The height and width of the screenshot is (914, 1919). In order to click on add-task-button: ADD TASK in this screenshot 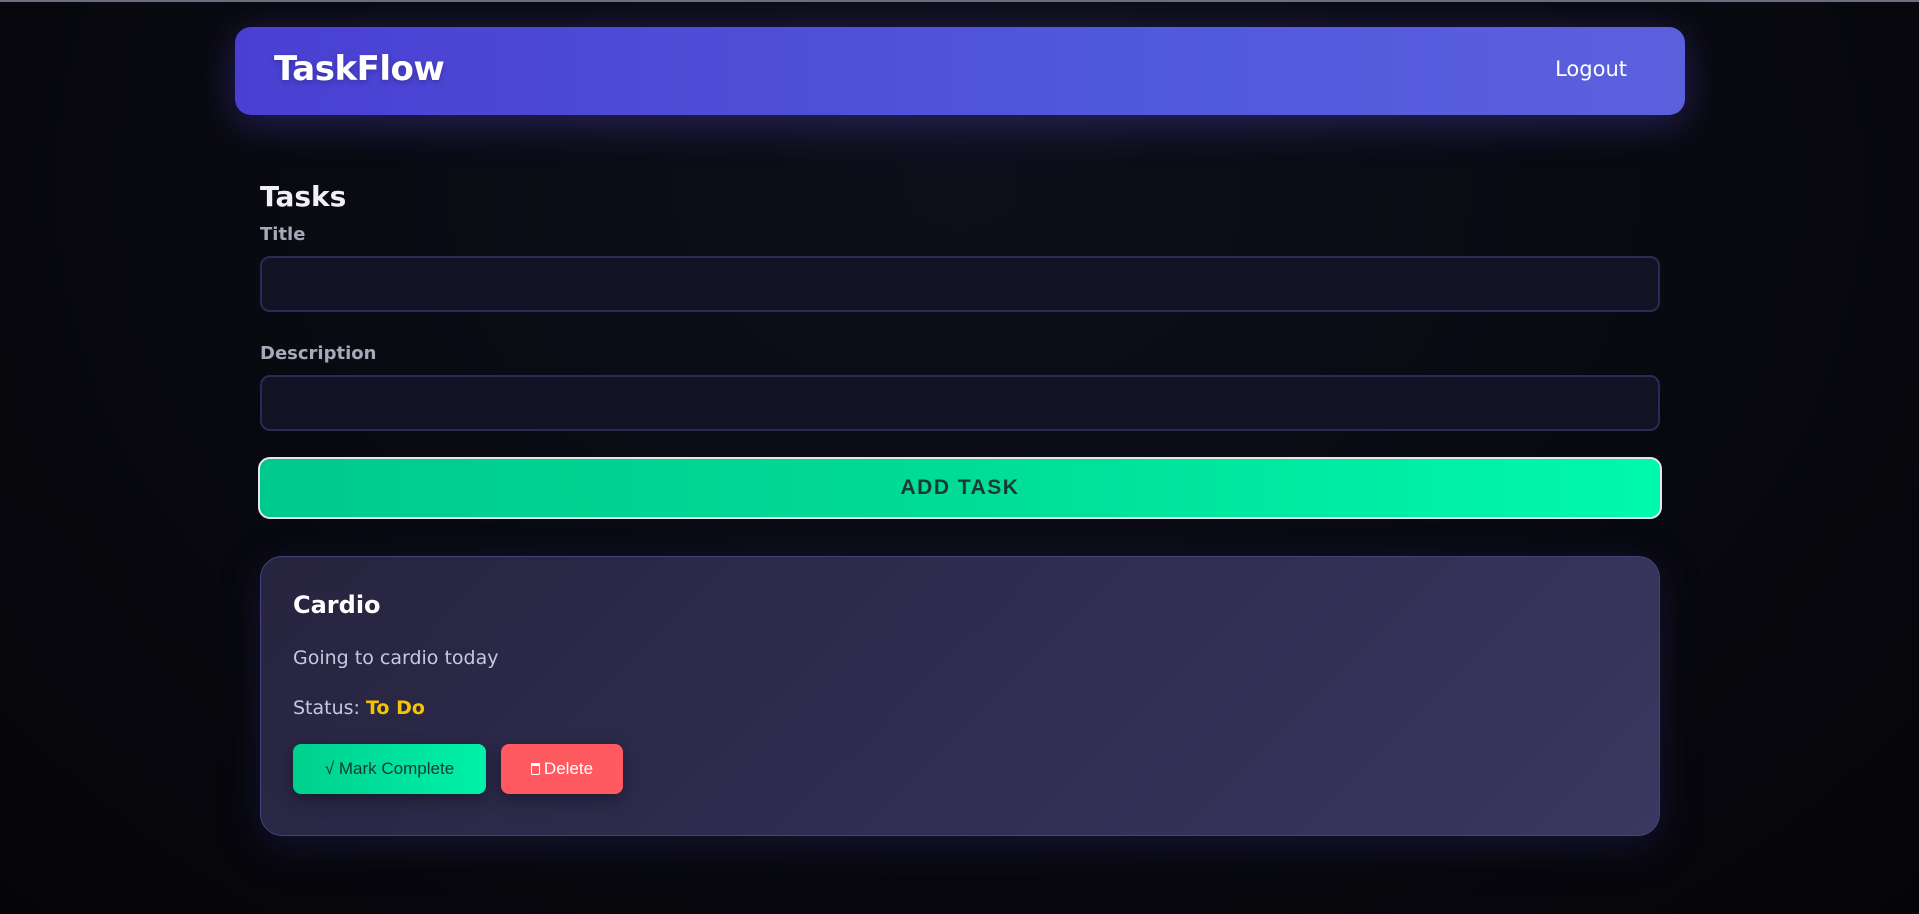, I will do `click(960, 488)`.